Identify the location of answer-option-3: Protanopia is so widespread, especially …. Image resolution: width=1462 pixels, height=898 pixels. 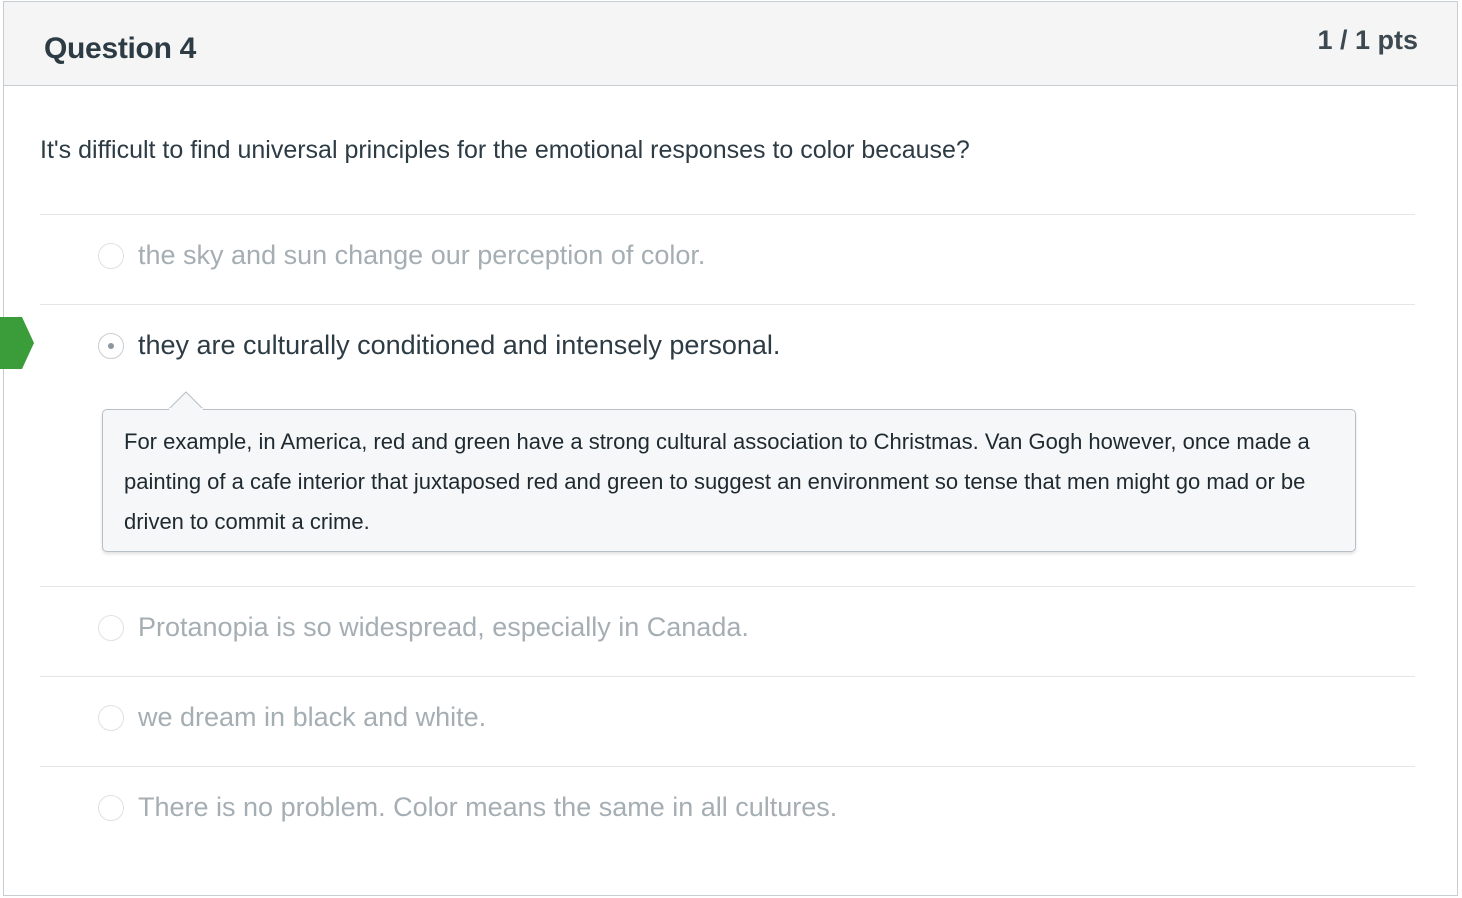
(727, 631).